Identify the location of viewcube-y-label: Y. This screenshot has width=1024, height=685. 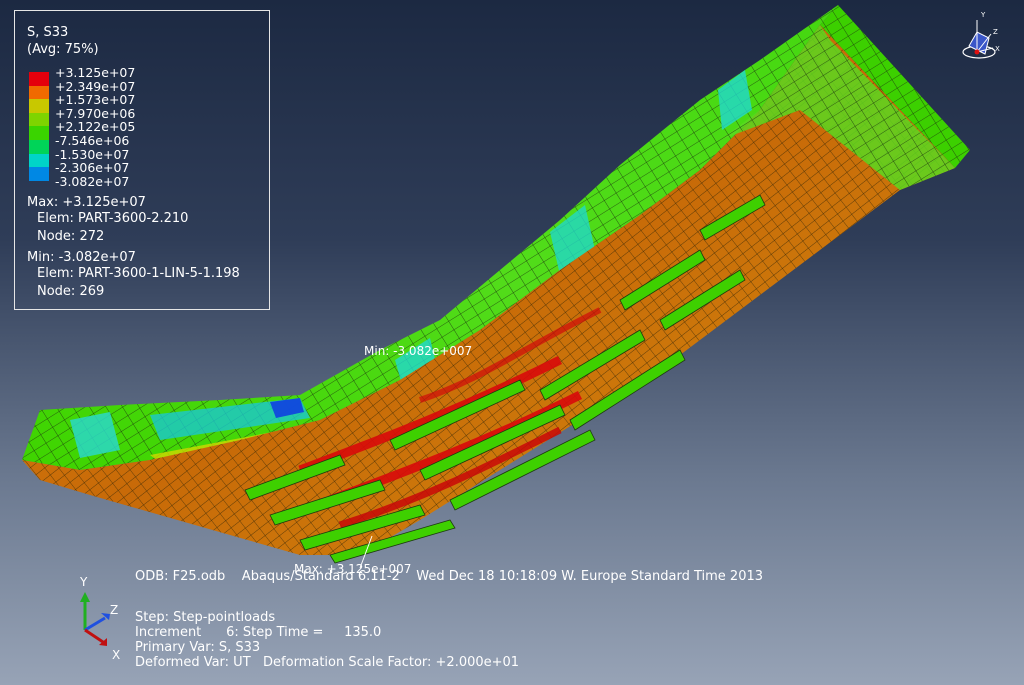
(983, 15).